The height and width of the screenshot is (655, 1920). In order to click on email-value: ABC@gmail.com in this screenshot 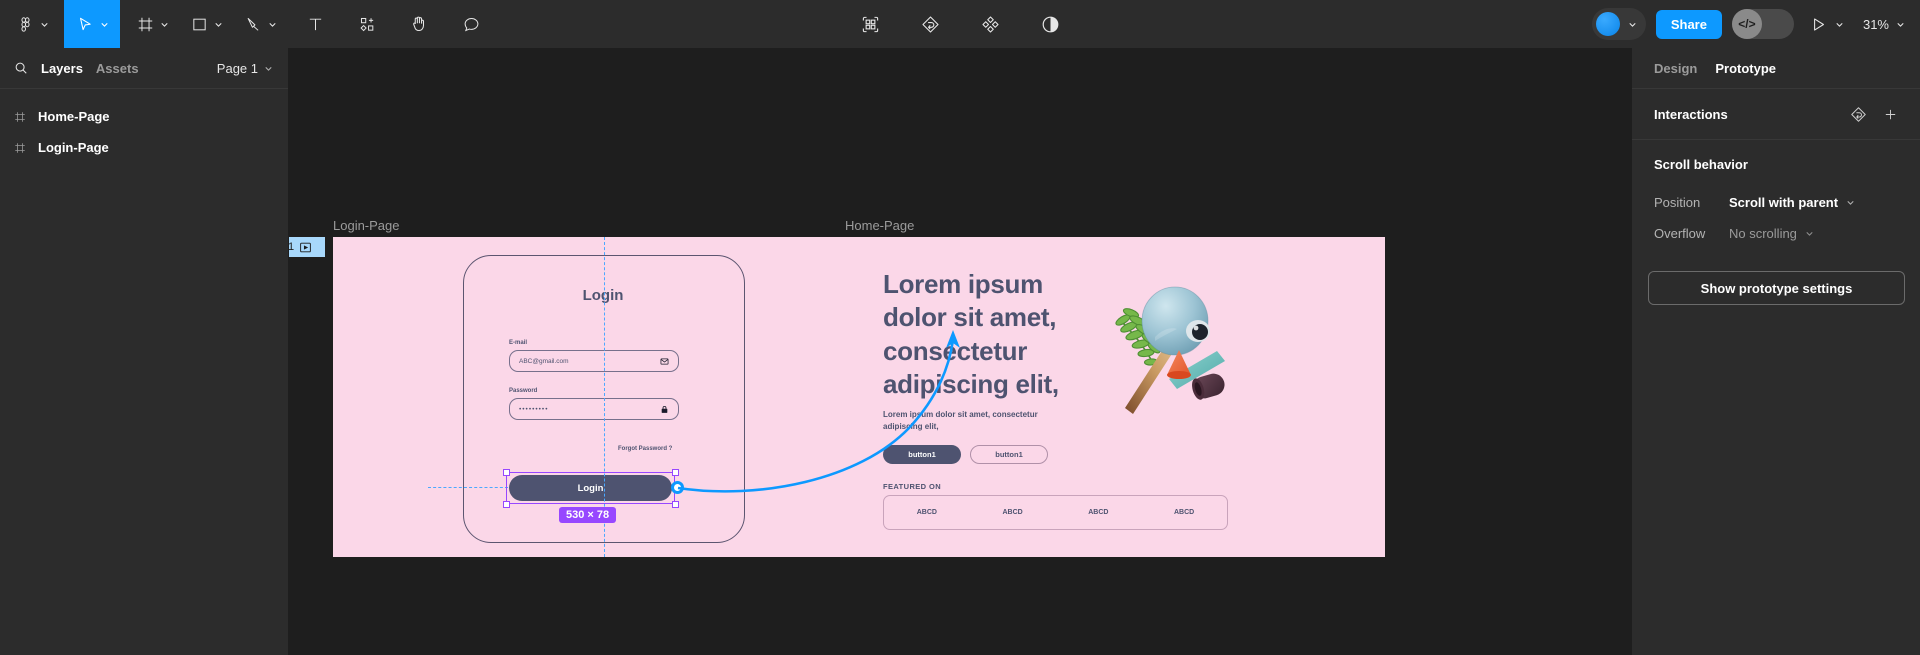, I will do `click(544, 361)`.